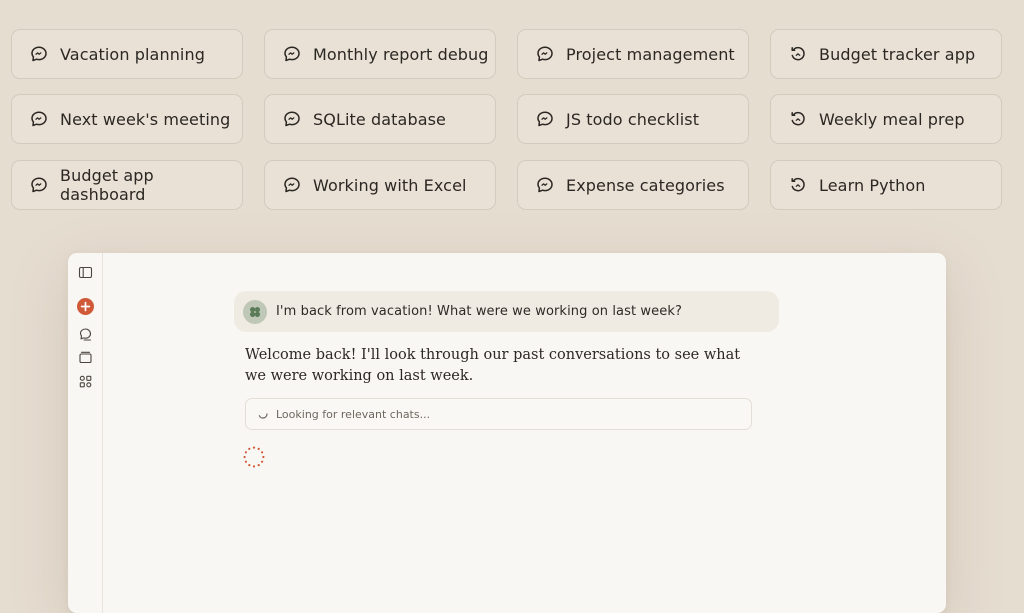 The image size is (1024, 613). Describe the element at coordinates (650, 54) in the screenshot. I see `chat-chip-label: Project management` at that location.